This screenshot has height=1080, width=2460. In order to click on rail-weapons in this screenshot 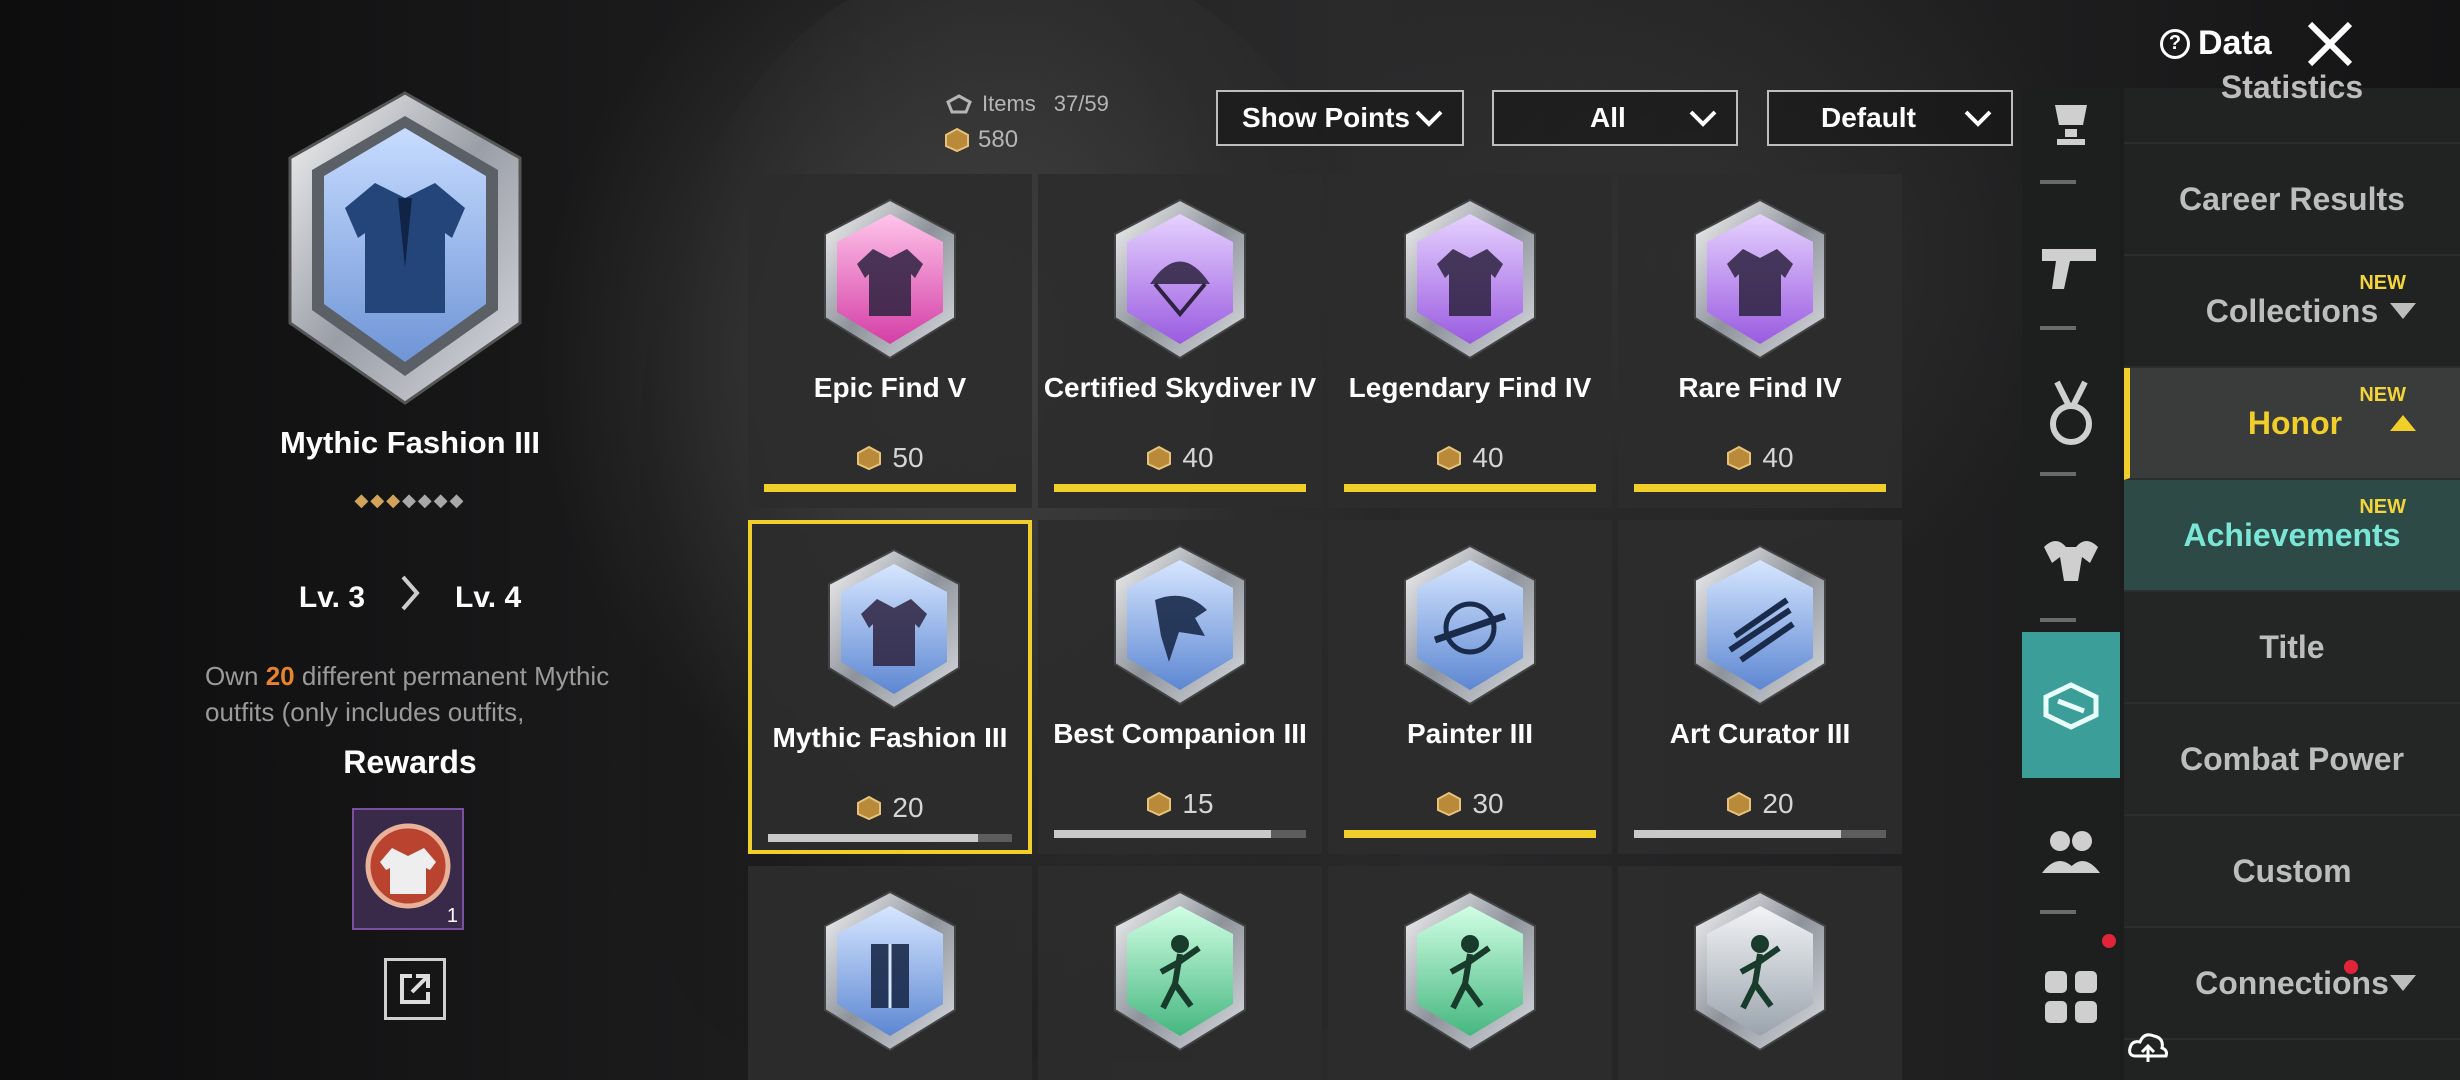, I will do `click(2071, 267)`.